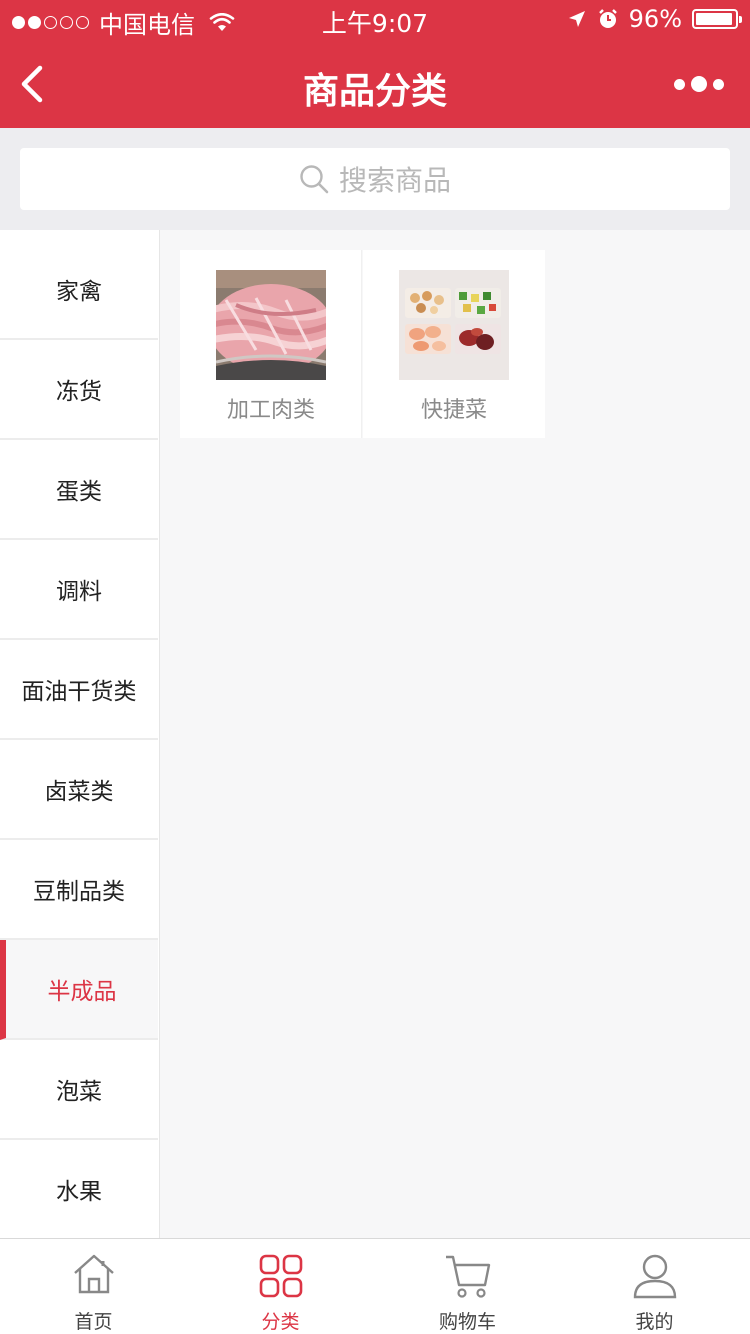 Image resolution: width=750 pixels, height=1334 pixels. I want to click on category-item: 调料, so click(79, 590).